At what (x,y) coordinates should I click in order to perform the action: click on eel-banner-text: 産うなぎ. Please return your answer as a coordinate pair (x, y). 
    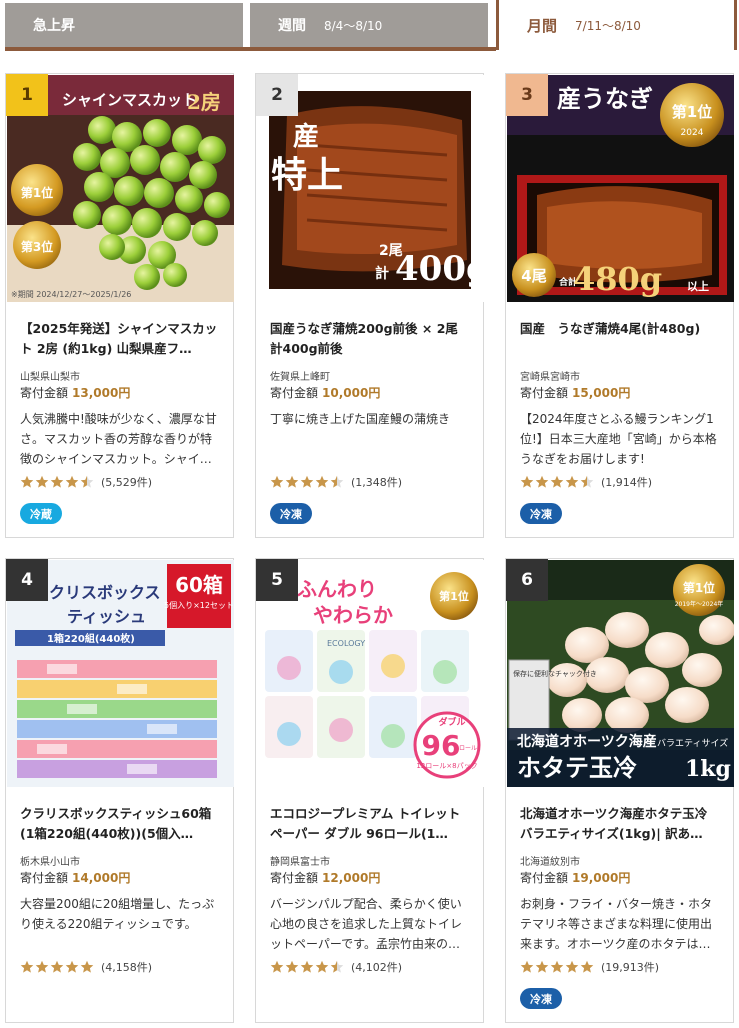
    Looking at the image, I should click on (605, 98).